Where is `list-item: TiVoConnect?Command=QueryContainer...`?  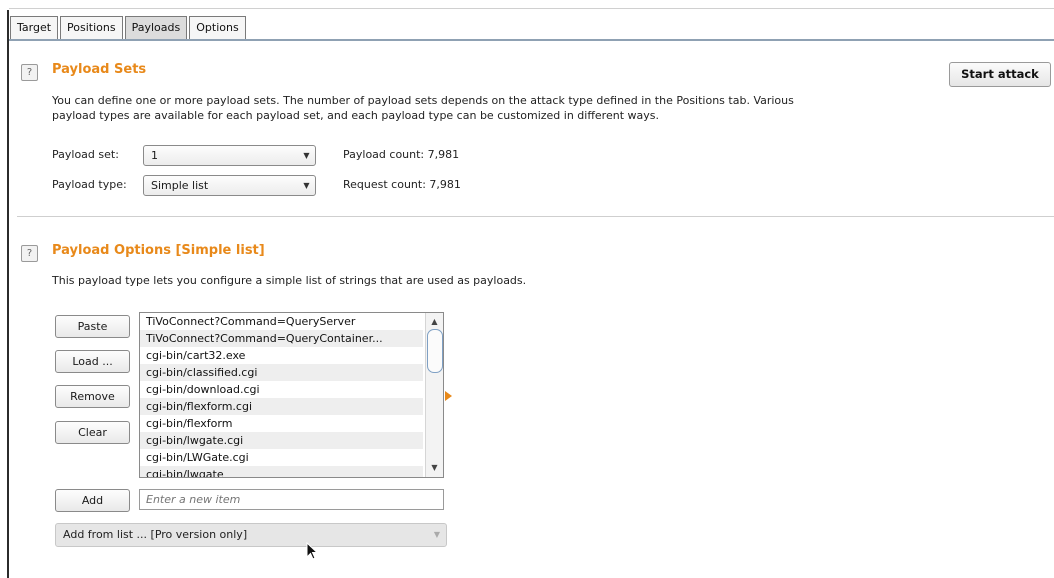 list-item: TiVoConnect?Command=QueryContainer... is located at coordinates (281, 338).